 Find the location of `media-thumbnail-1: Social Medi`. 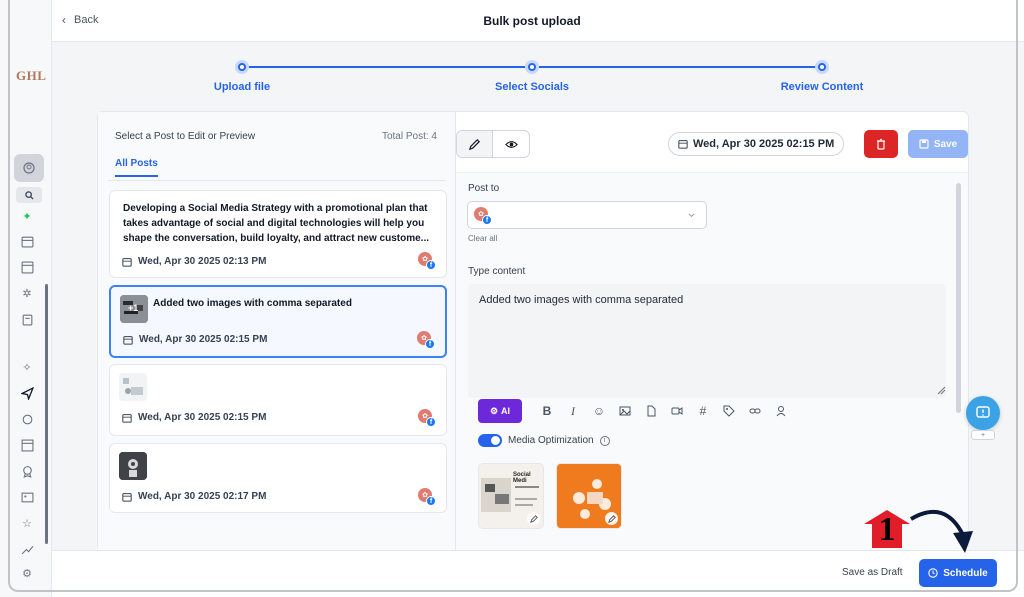

media-thumbnail-1: Social Medi is located at coordinates (511, 496).